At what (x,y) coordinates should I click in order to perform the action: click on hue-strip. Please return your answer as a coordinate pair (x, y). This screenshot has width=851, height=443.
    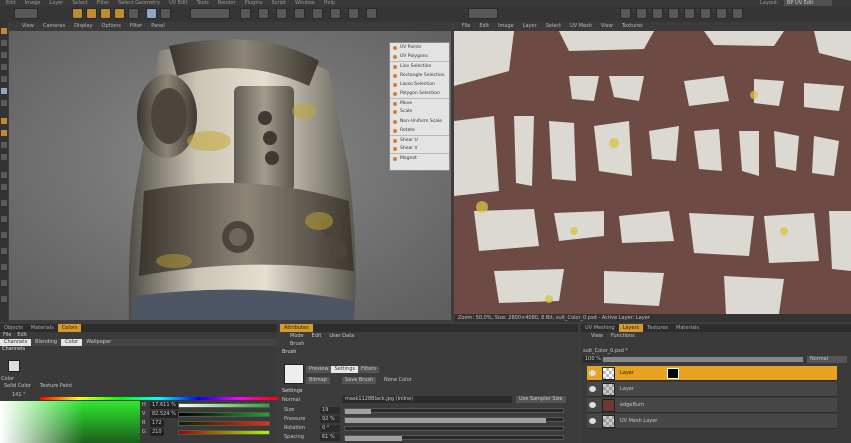
    Looking at the image, I should click on (159, 398).